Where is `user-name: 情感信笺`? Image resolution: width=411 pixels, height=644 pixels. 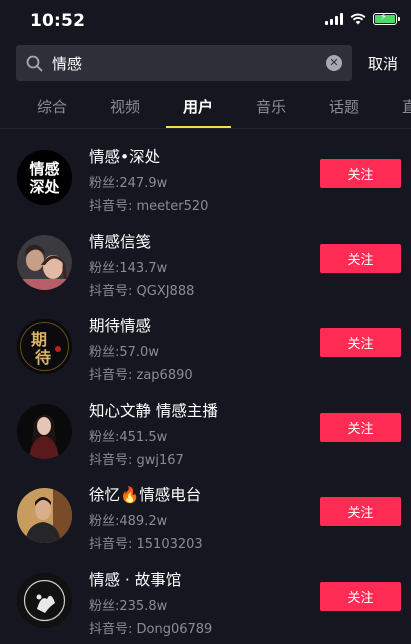
user-name: 情感信笺 is located at coordinates (120, 241).